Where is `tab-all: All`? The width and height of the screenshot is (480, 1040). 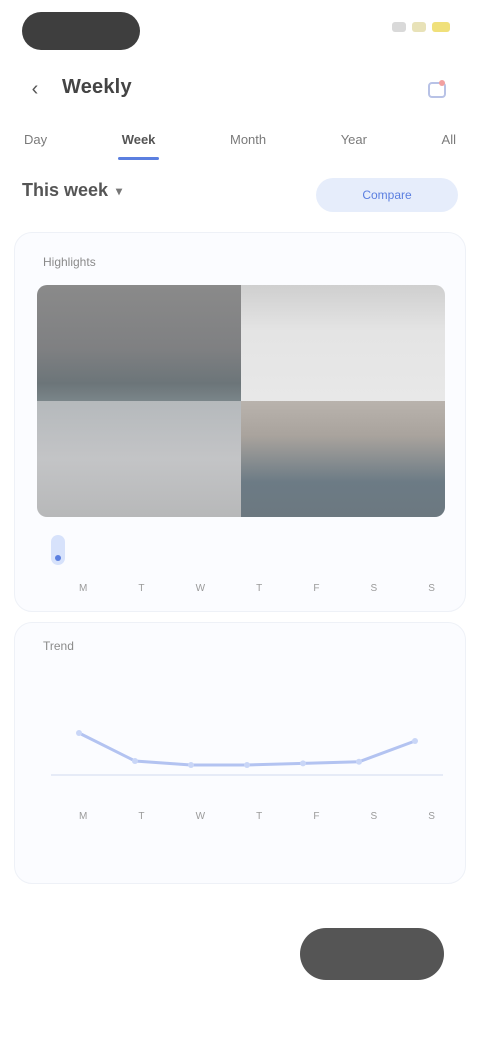 tab-all: All is located at coordinates (449, 142).